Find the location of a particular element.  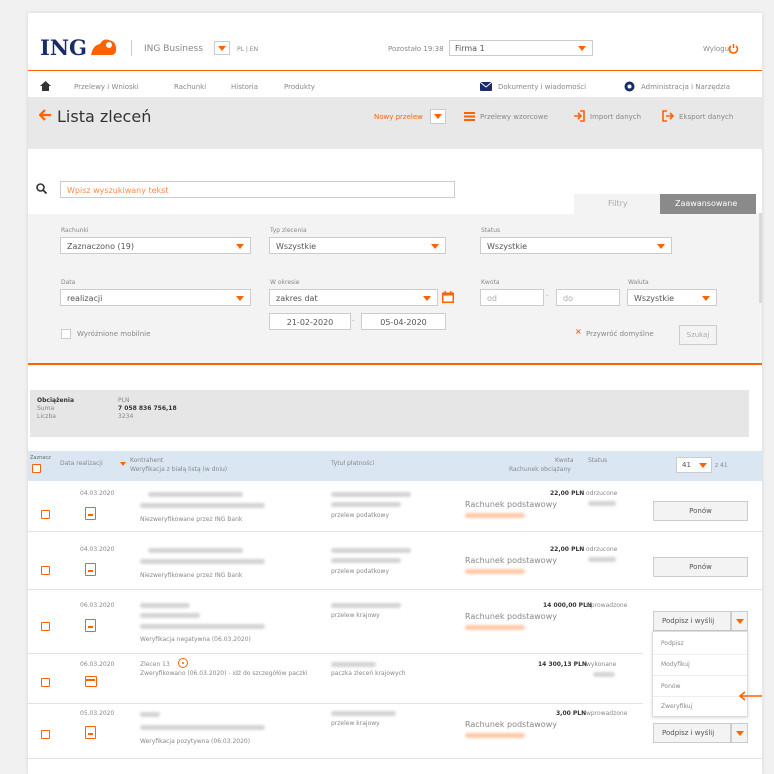

type-label: Typ zlecenia is located at coordinates (288, 230).